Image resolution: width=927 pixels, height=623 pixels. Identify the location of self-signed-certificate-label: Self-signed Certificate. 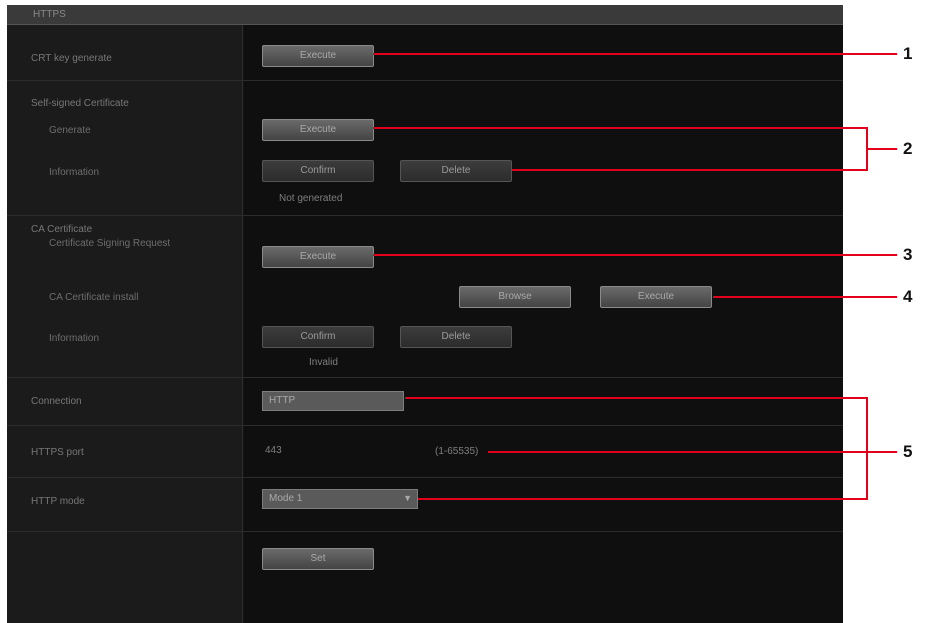
(80, 103).